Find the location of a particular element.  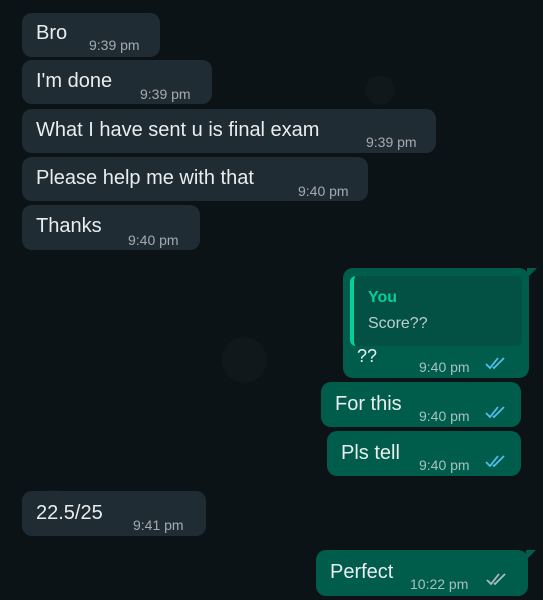

incoming-message: Thanks 9:40 pm is located at coordinates (111, 227).